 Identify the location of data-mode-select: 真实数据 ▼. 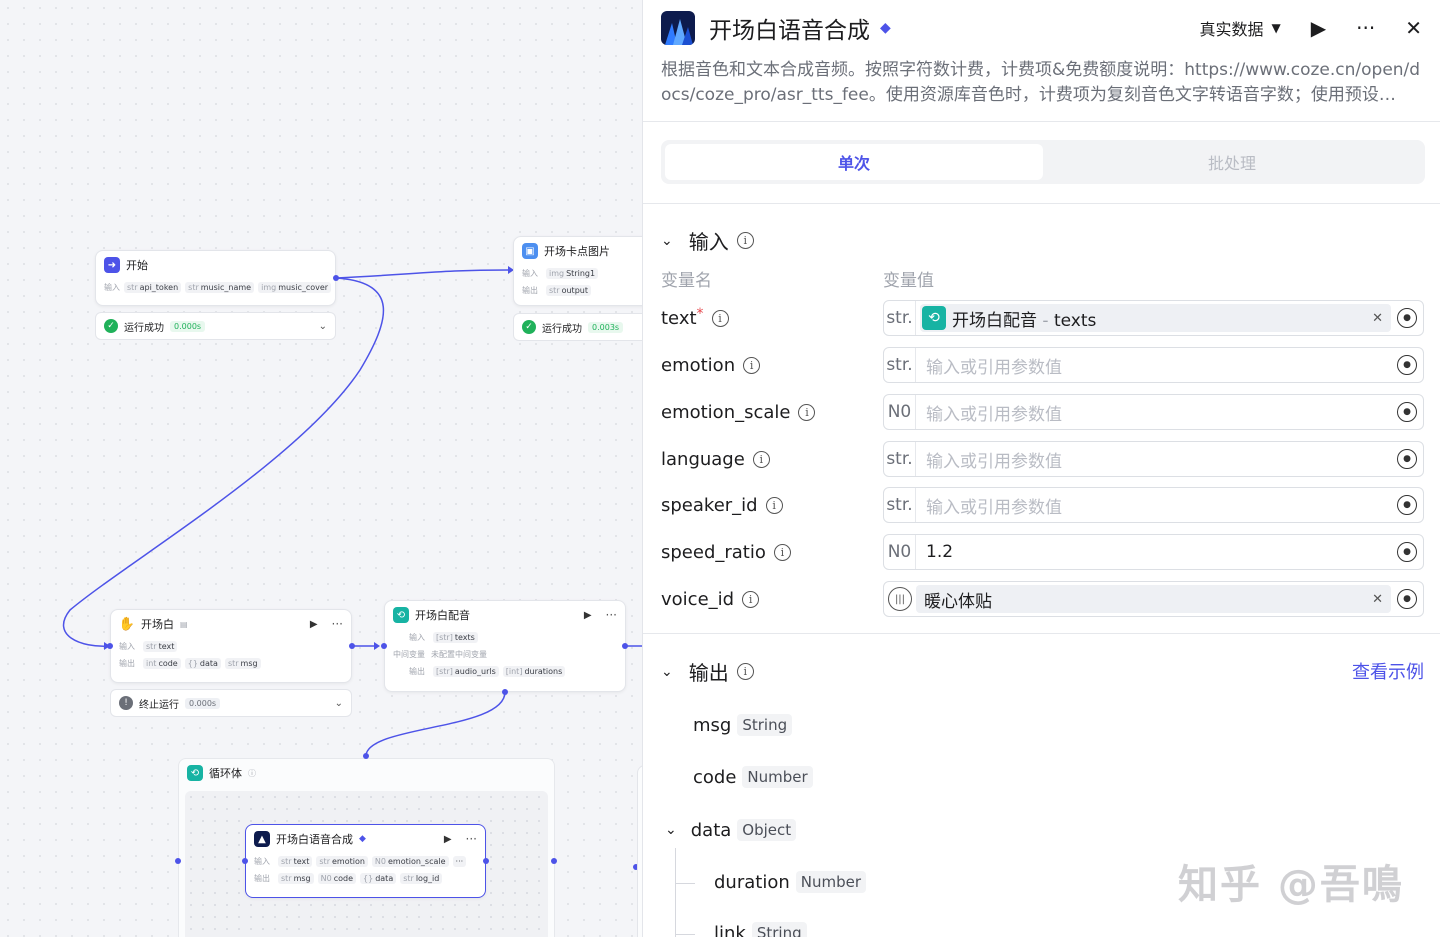
(1240, 28).